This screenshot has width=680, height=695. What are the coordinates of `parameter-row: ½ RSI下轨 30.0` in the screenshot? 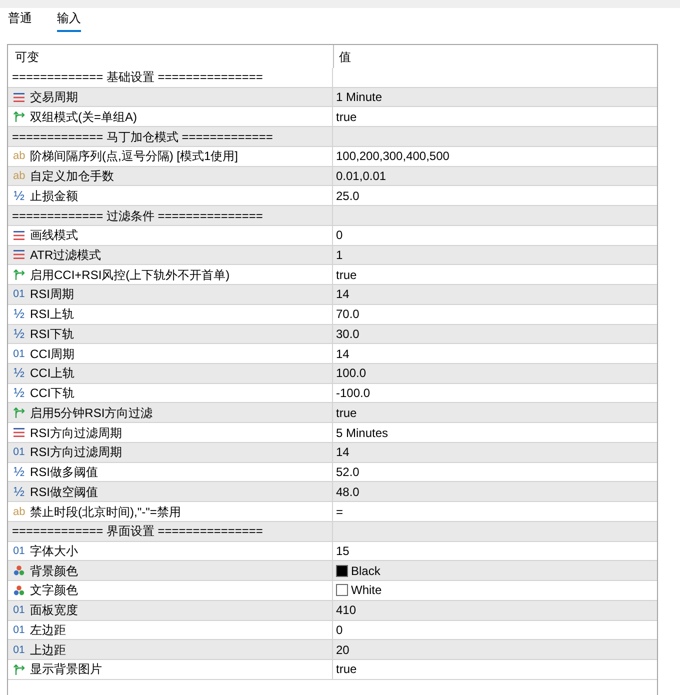 It's located at (332, 334).